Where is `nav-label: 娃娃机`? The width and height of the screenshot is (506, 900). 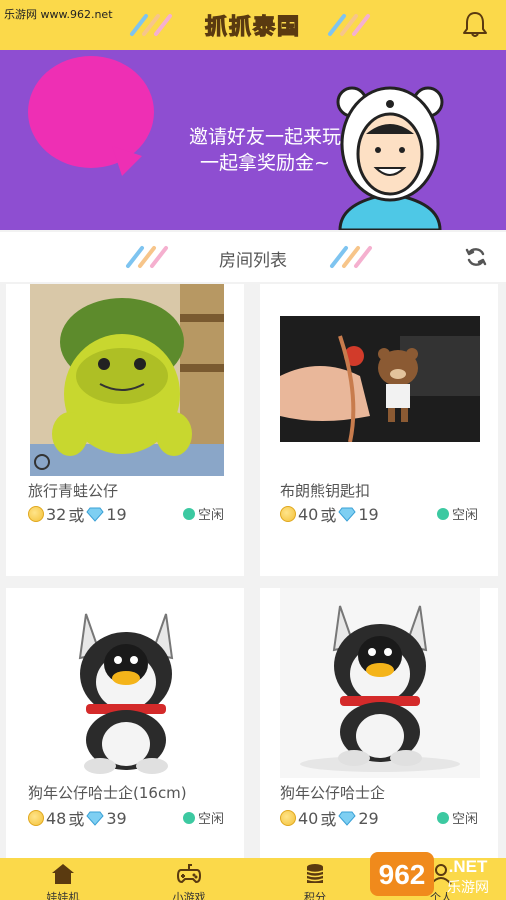 nav-label: 娃娃机 is located at coordinates (63, 895).